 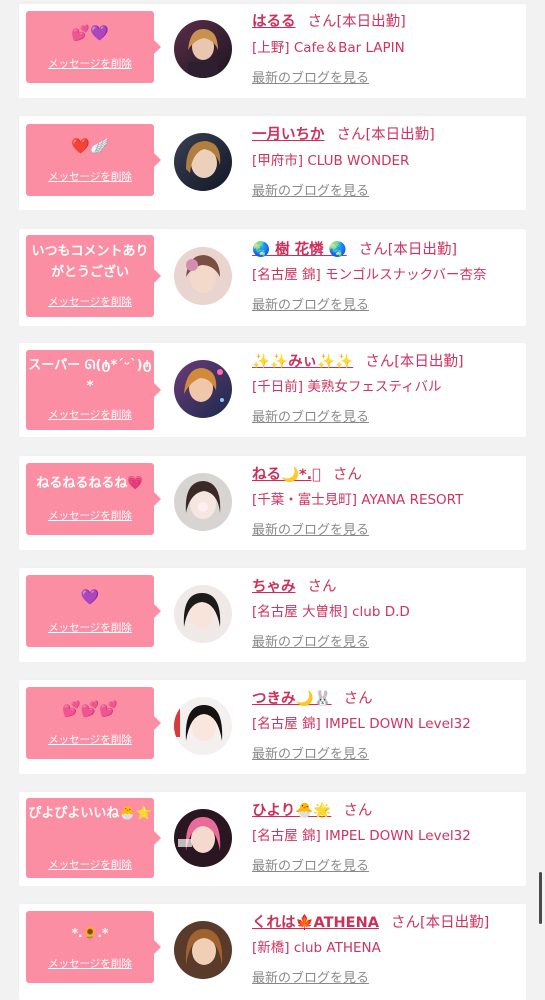 I want to click on message-bubble: 💜 メッセージを削除, so click(x=93, y=611).